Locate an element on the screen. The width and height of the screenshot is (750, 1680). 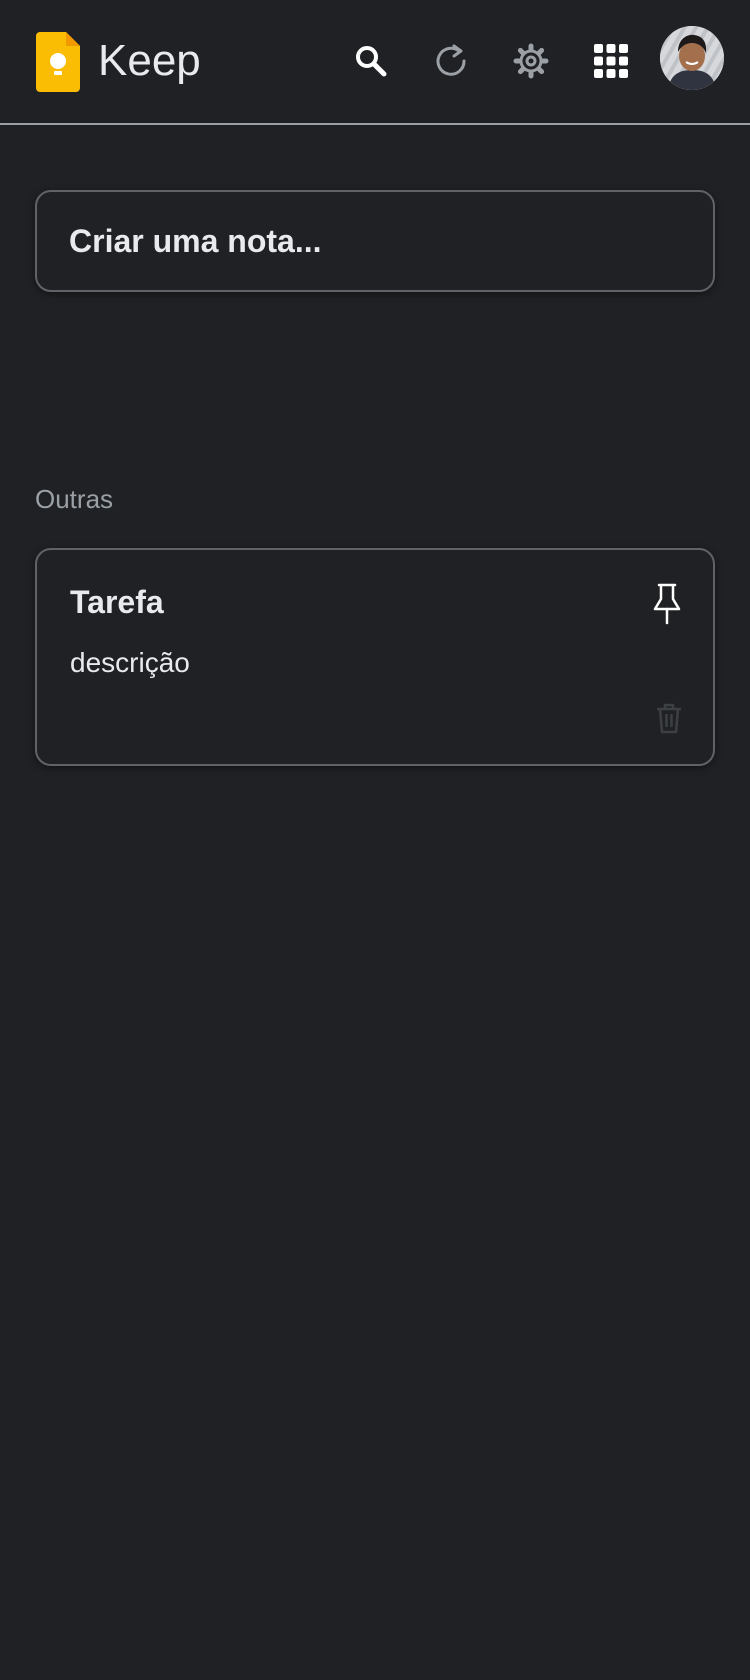
avatar-image is located at coordinates (692, 58).